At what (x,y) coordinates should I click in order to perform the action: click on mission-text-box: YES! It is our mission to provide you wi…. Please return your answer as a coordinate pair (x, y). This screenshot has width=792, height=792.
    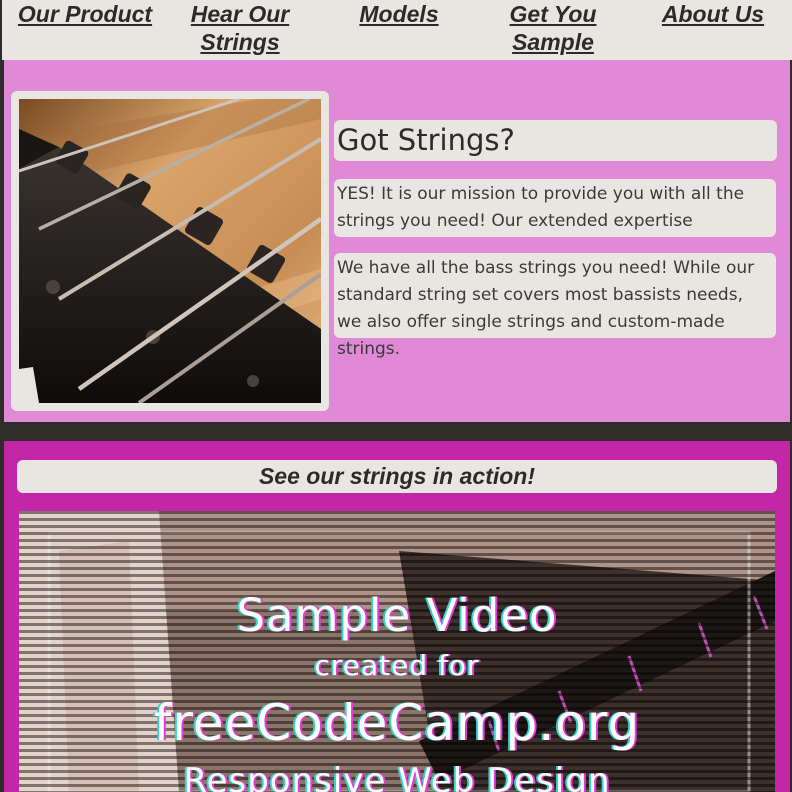
    Looking at the image, I should click on (555, 208).